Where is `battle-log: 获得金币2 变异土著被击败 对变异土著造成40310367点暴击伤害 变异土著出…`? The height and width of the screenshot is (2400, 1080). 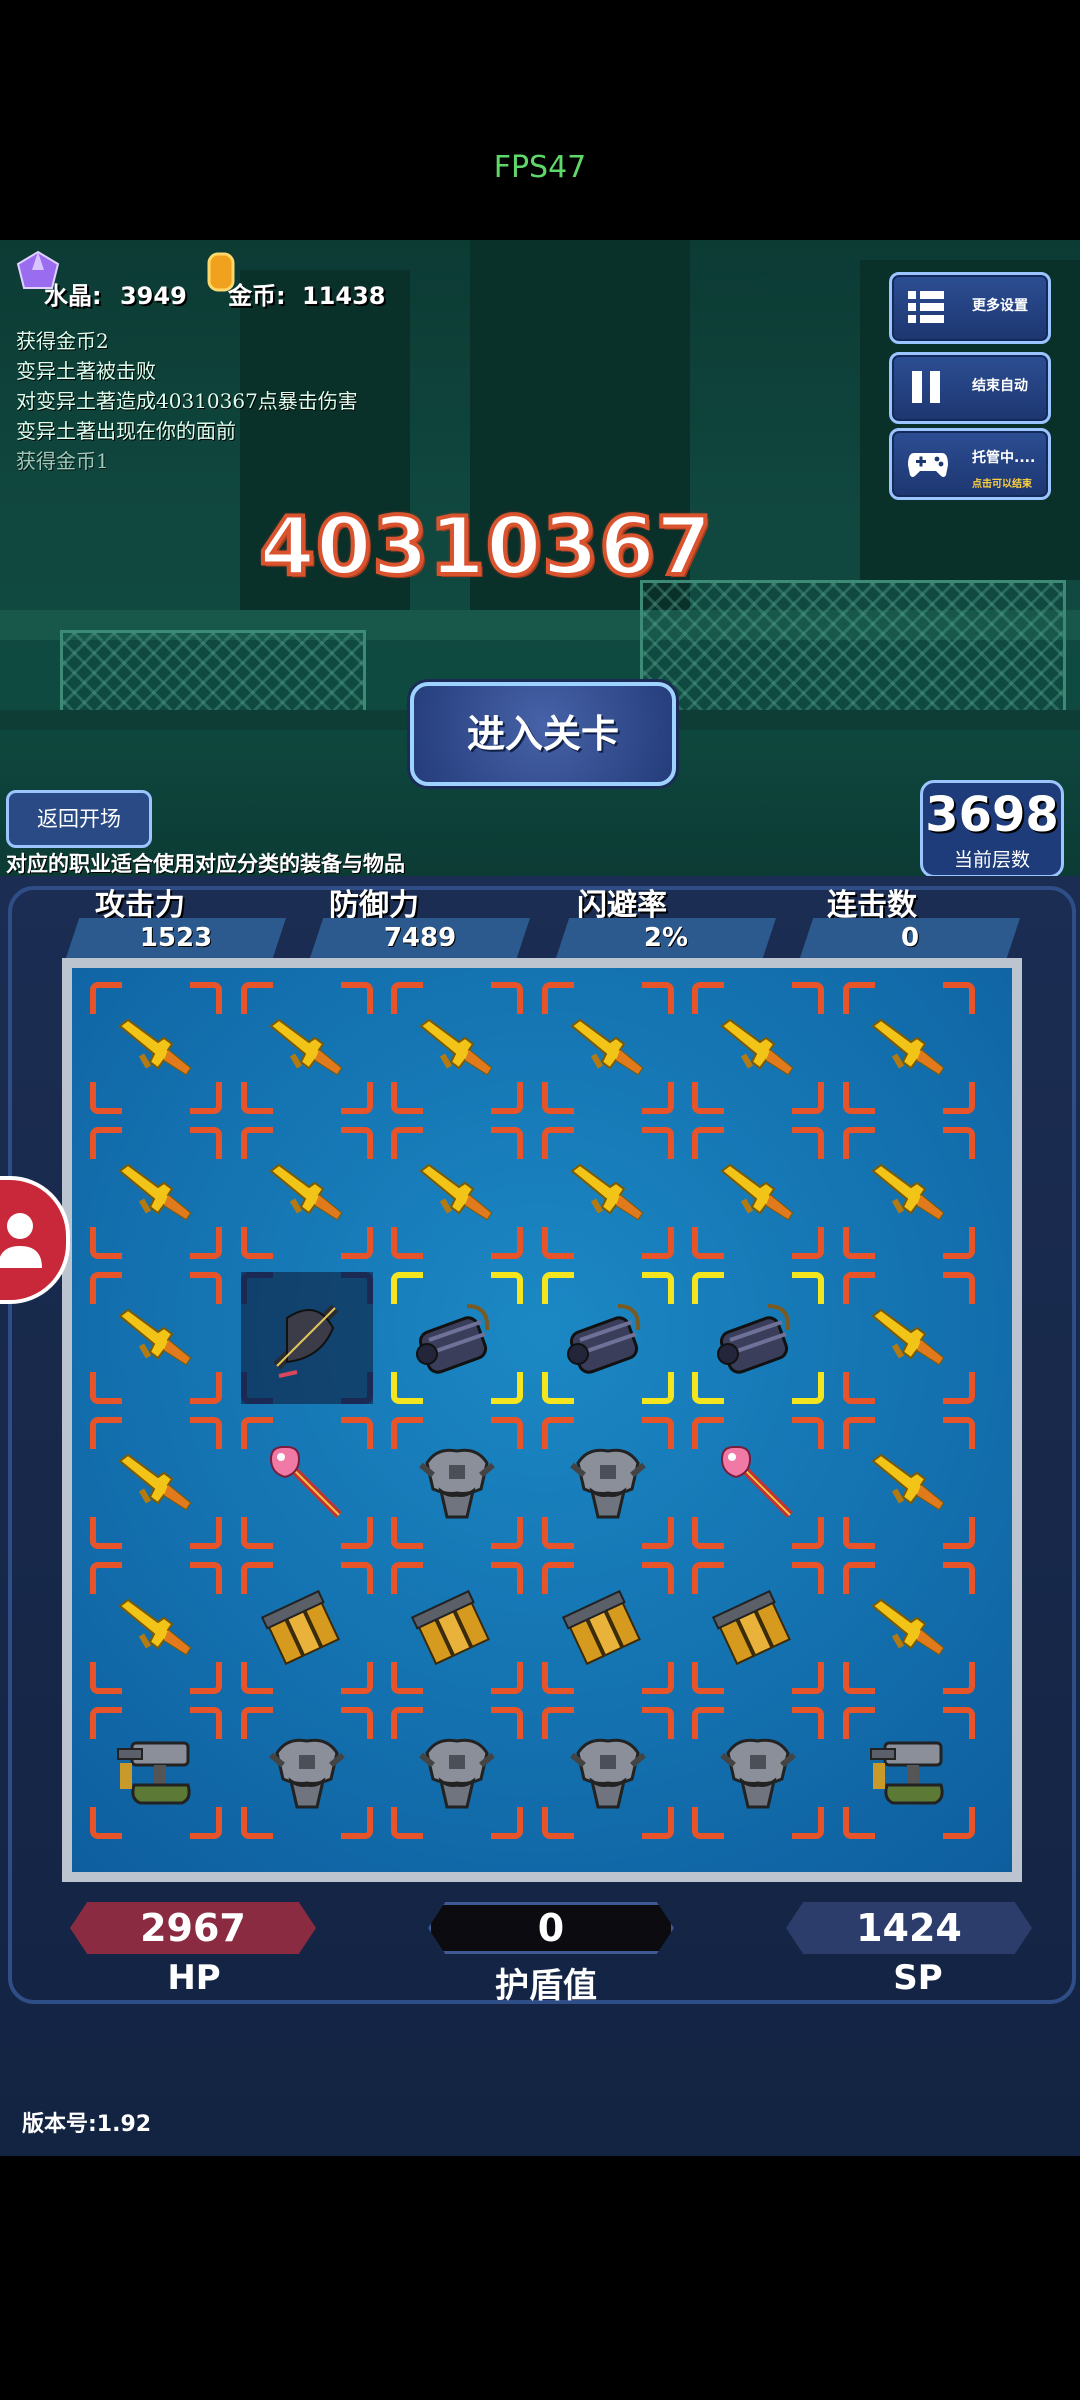 battle-log: 获得金币2 变异土著被击败 对变异土著造成40310367点暴击伤害 变异土著出… is located at coordinates (187, 401).